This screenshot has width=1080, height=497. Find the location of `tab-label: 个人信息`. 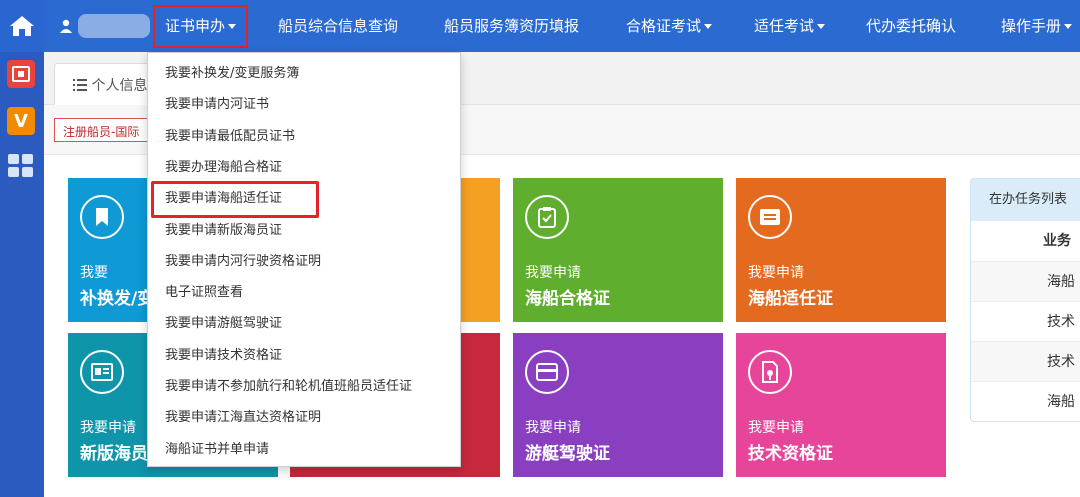

tab-label: 个人信息 is located at coordinates (119, 86).